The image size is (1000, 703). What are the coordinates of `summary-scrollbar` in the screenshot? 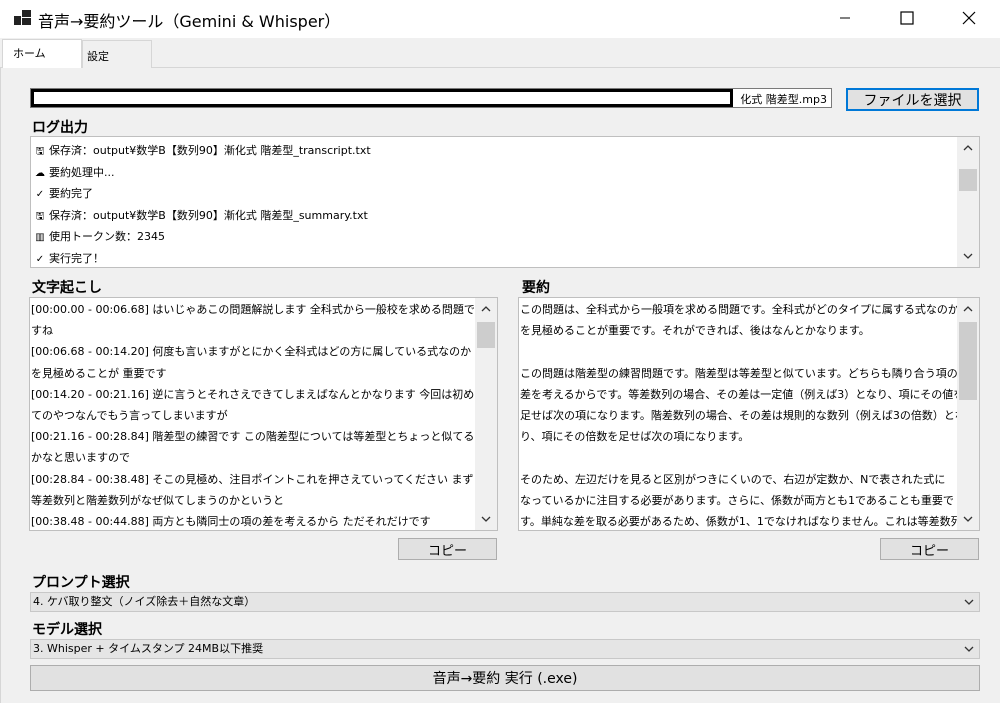 It's located at (968, 414).